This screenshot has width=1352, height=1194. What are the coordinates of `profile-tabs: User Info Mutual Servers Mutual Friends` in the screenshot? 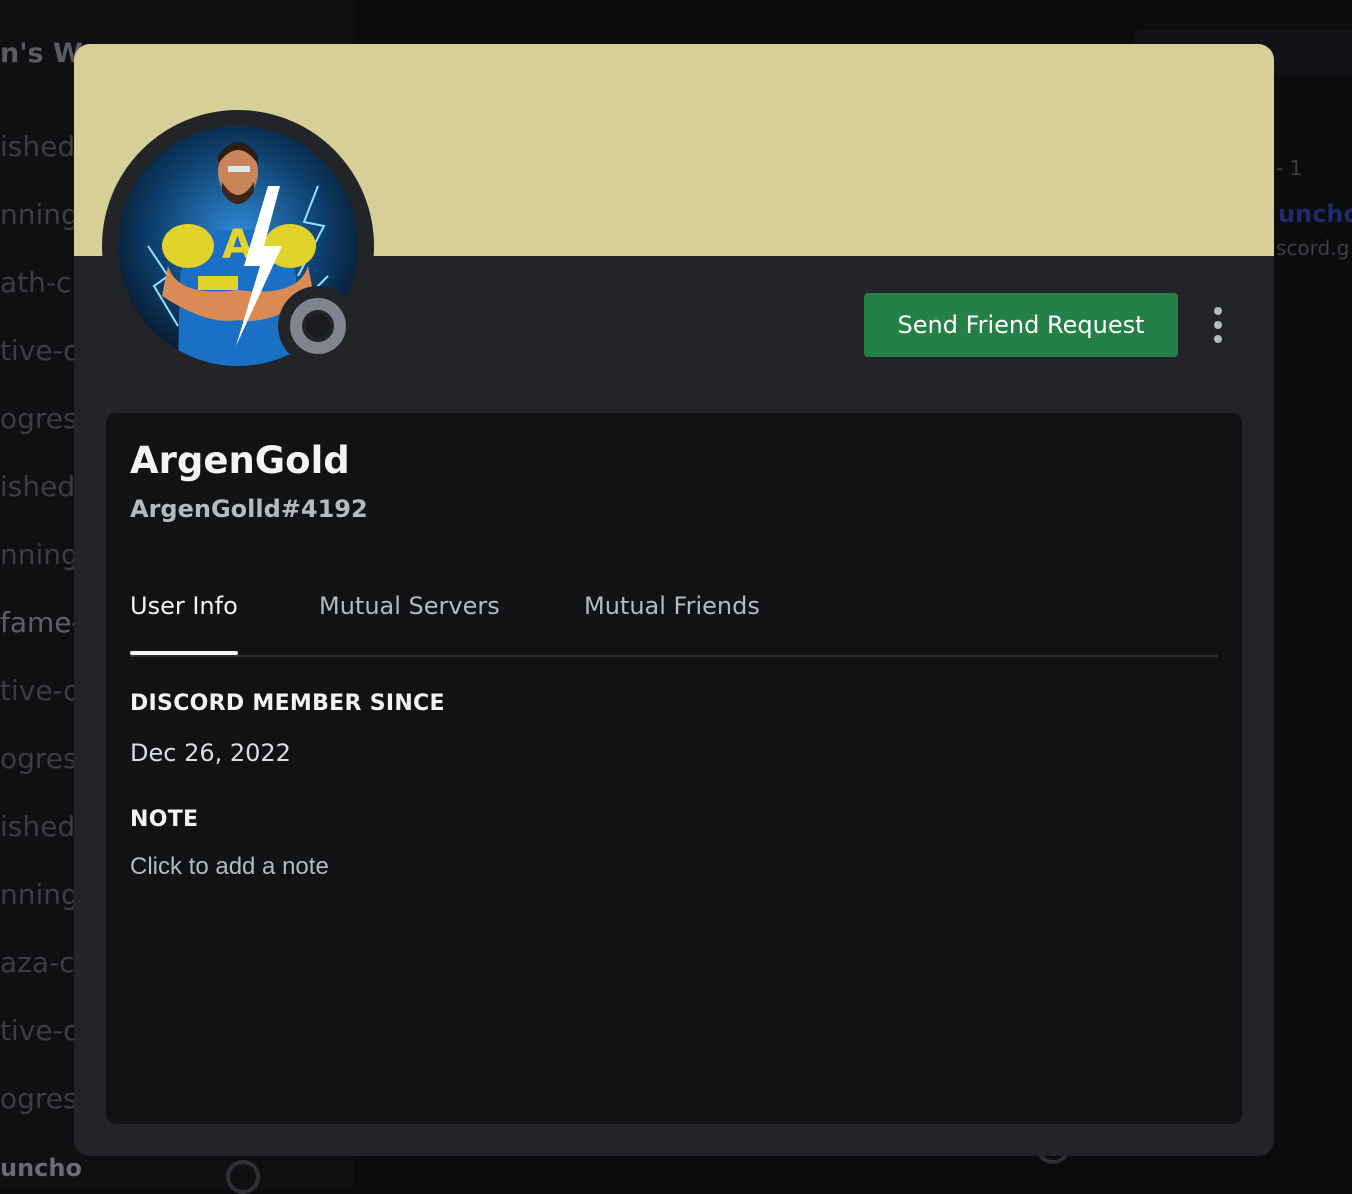 It's located at (674, 617).